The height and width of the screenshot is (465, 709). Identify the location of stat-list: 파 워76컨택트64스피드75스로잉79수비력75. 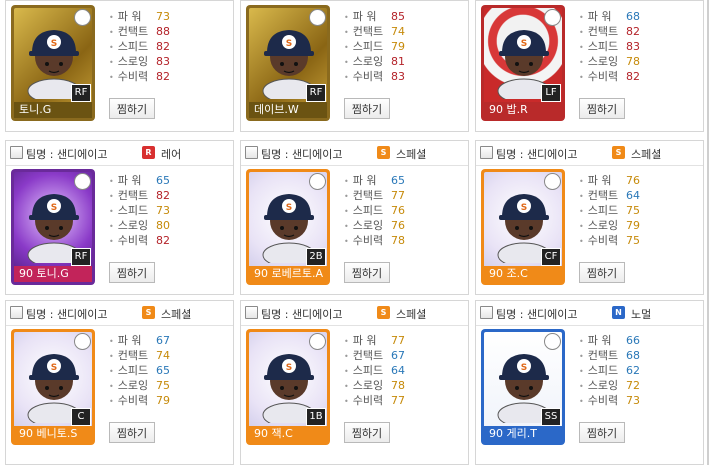
(609, 210).